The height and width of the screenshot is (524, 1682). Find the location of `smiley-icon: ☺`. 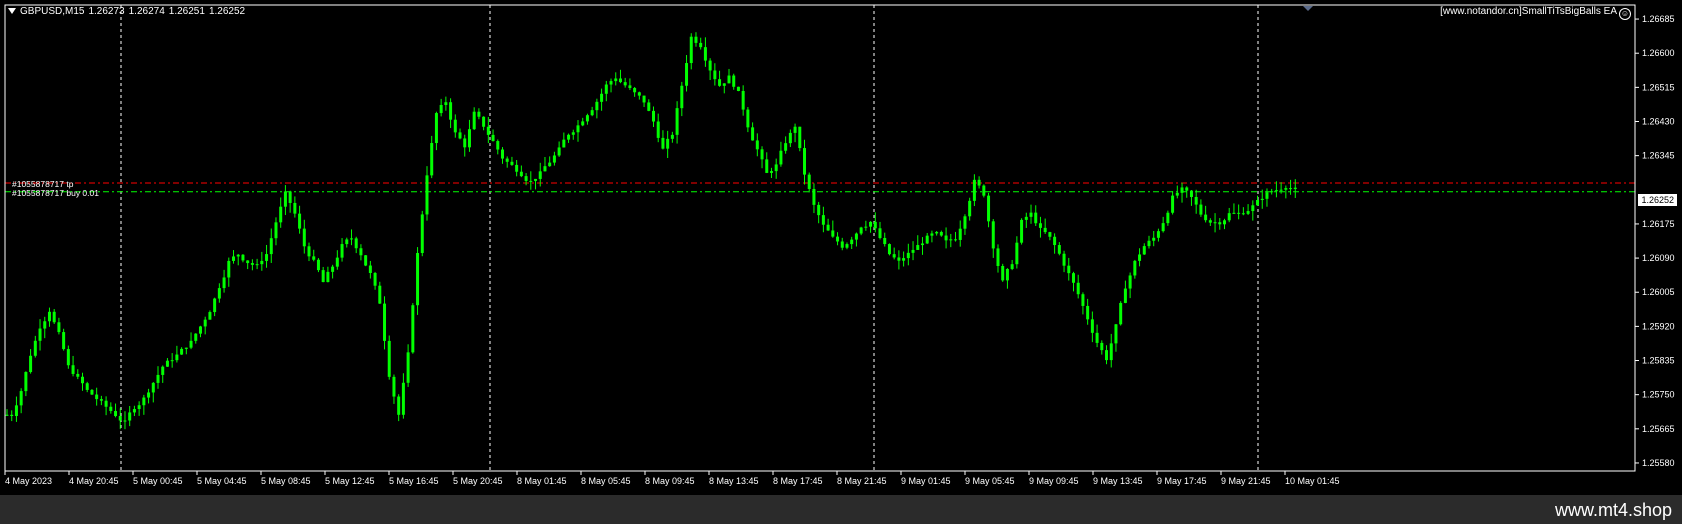

smiley-icon: ☺ is located at coordinates (1625, 14).